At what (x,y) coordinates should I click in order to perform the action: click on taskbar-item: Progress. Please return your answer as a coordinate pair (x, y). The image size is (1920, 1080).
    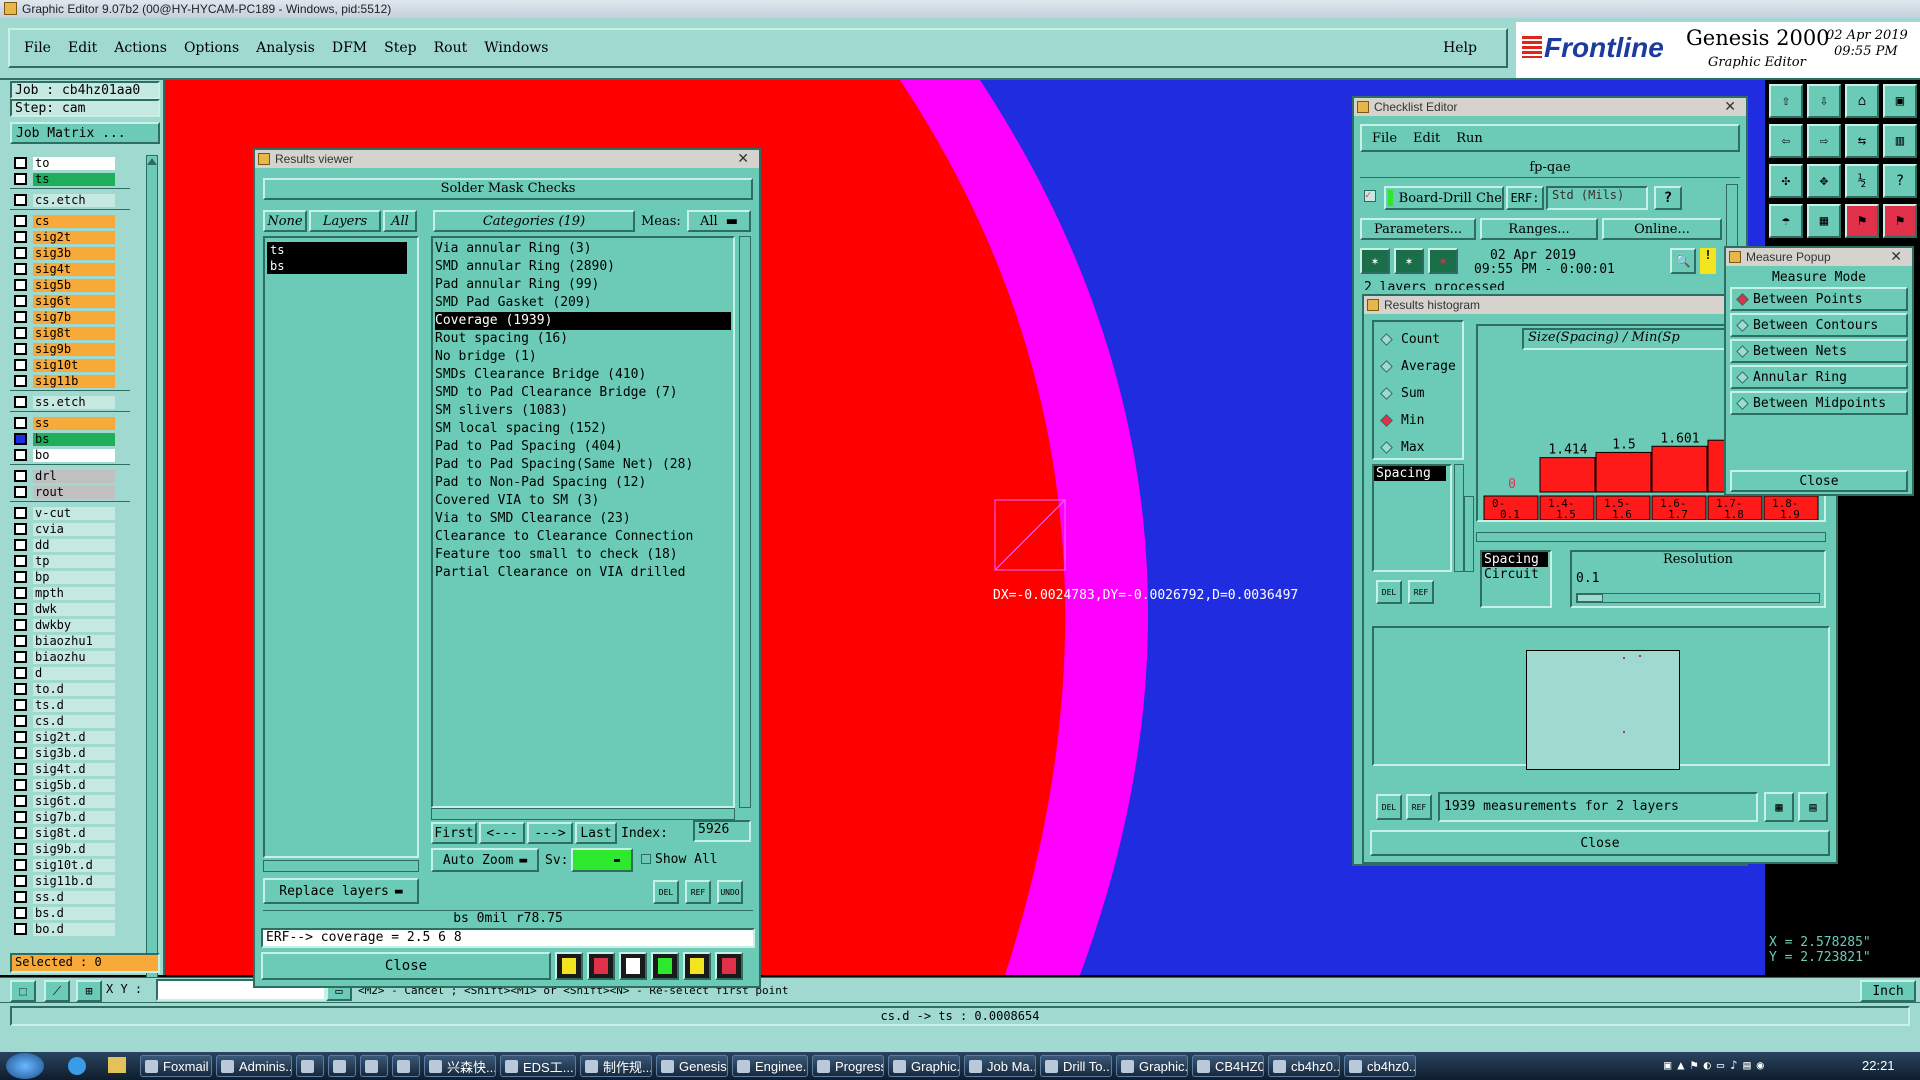
    Looking at the image, I should click on (848, 1066).